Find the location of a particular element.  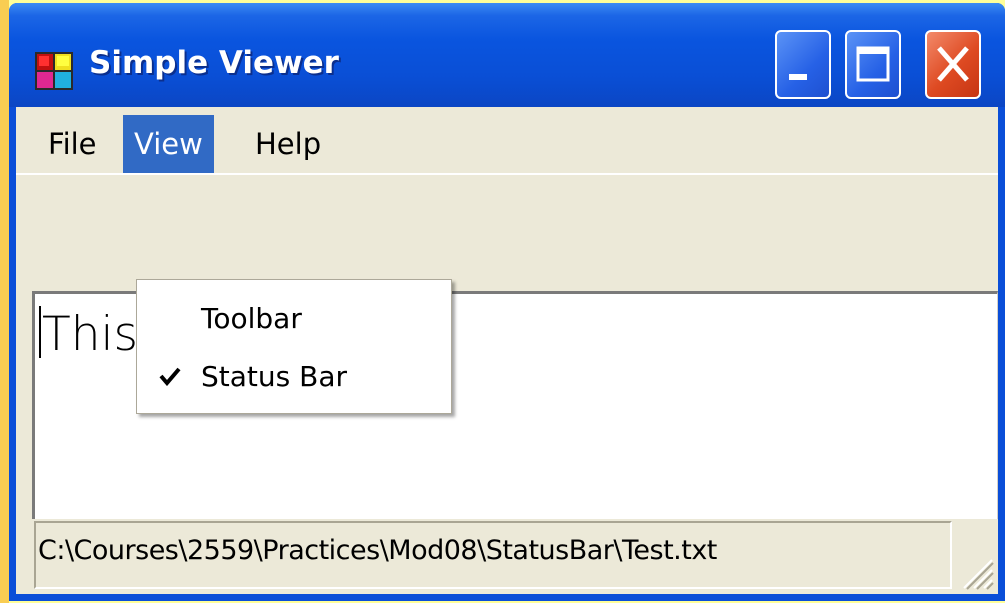

maximize-icon is located at coordinates (873, 64).